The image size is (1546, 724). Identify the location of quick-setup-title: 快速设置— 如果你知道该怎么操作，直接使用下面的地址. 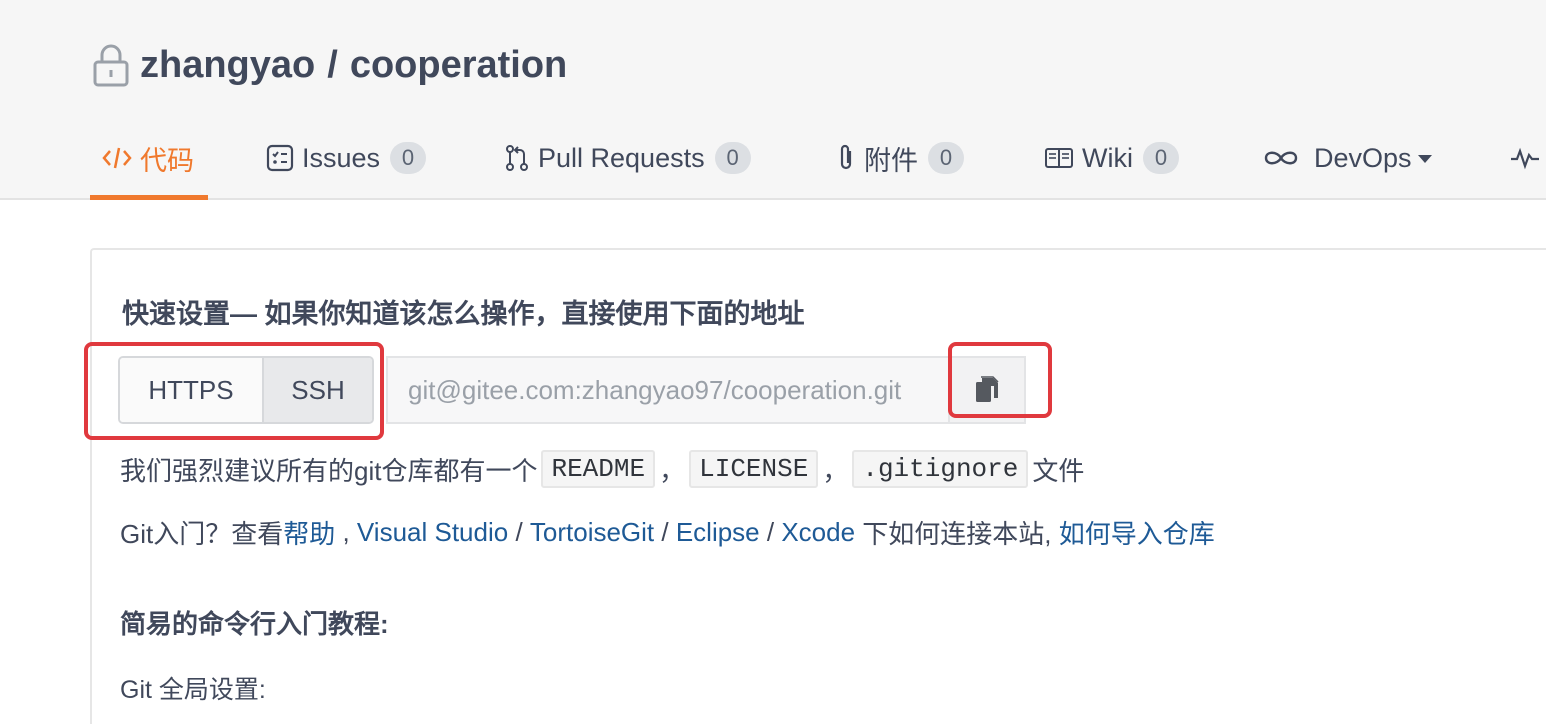
(463, 314).